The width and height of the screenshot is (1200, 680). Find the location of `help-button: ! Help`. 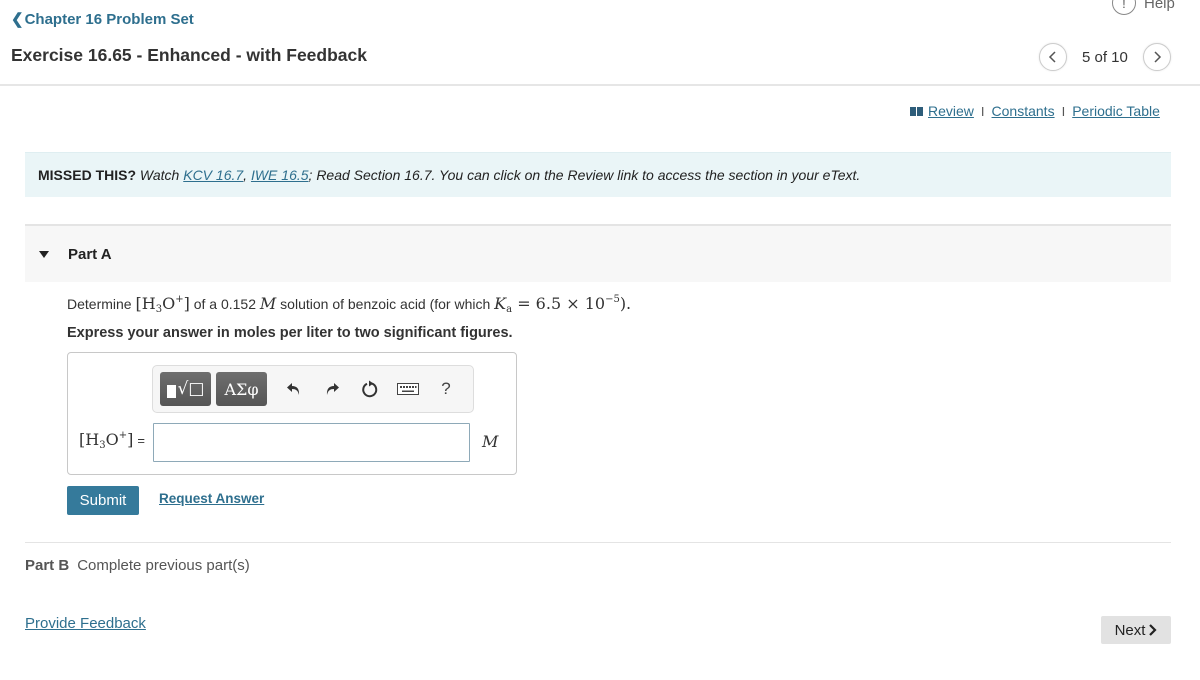

help-button: ! Help is located at coordinates (1143, 7).